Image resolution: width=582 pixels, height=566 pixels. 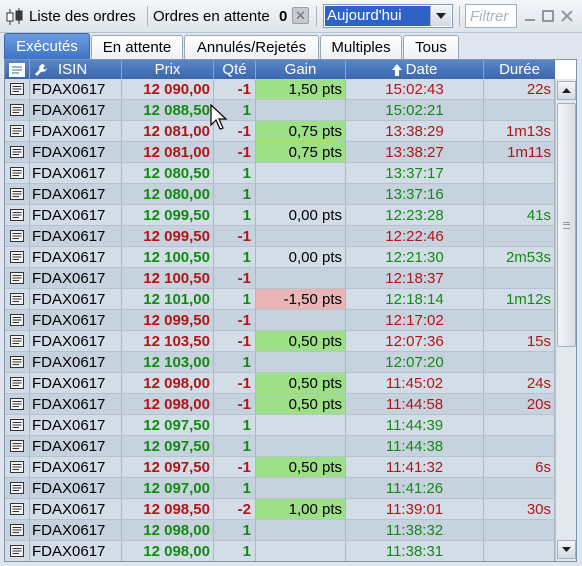 What do you see at coordinates (415, 278) in the screenshot?
I see `cell-date: 12:18:37` at bounding box center [415, 278].